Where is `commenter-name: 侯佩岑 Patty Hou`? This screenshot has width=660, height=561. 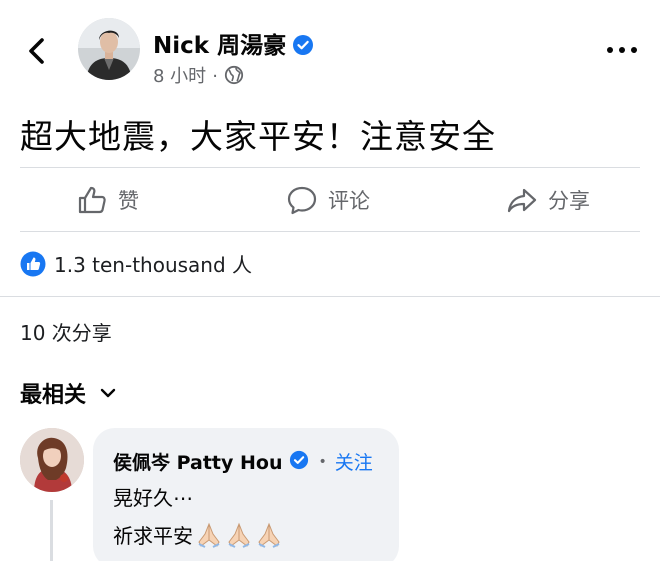 commenter-name: 侯佩岑 Patty Hou is located at coordinates (198, 461).